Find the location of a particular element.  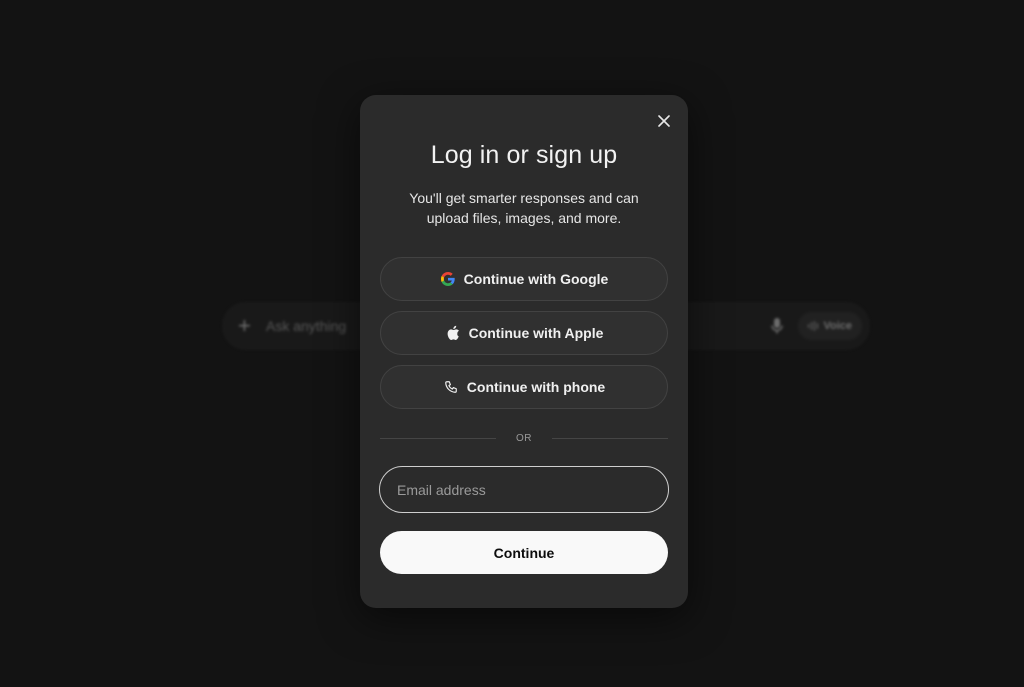

continue-with-apple-button: Continue with Apple is located at coordinates (524, 333).